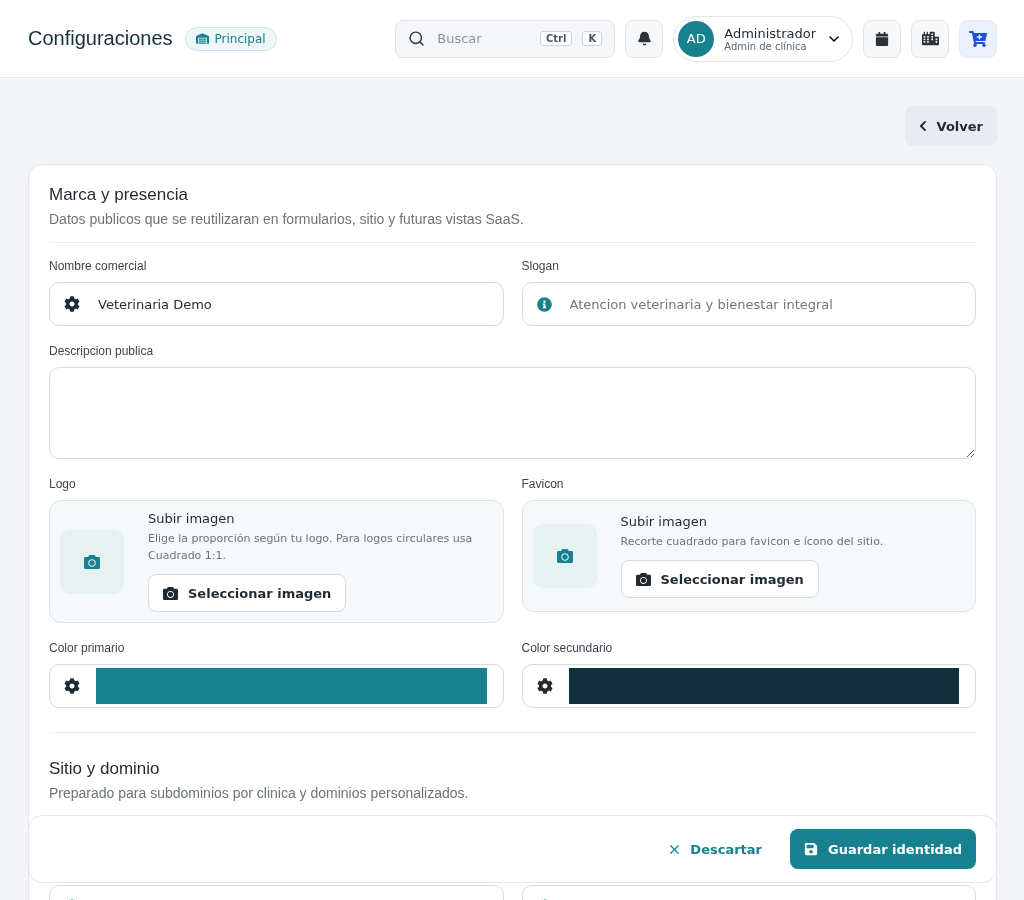 The image size is (1024, 900). I want to click on field-label: Color secundario, so click(567, 648).